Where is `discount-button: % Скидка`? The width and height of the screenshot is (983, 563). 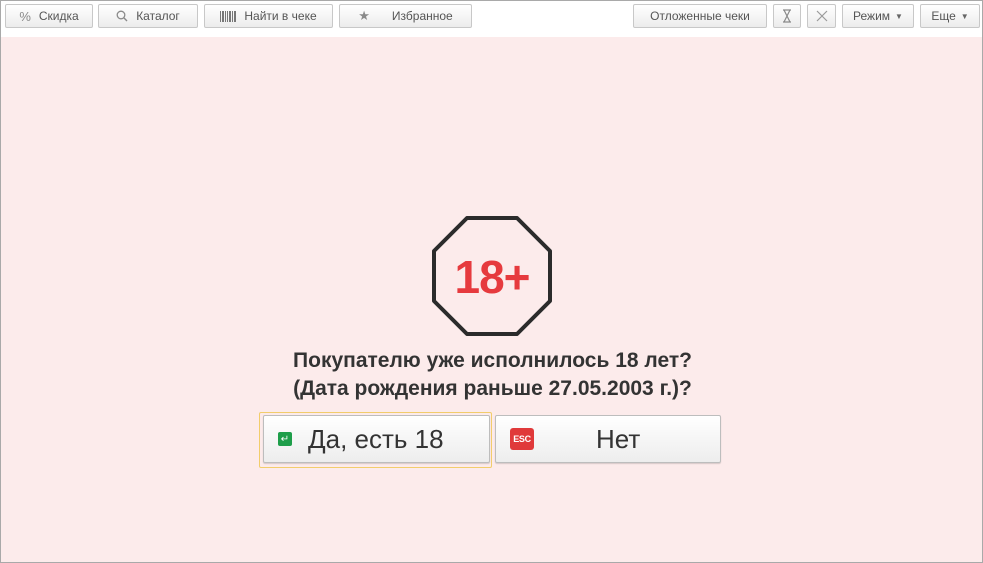
discount-button: % Скидка is located at coordinates (49, 16).